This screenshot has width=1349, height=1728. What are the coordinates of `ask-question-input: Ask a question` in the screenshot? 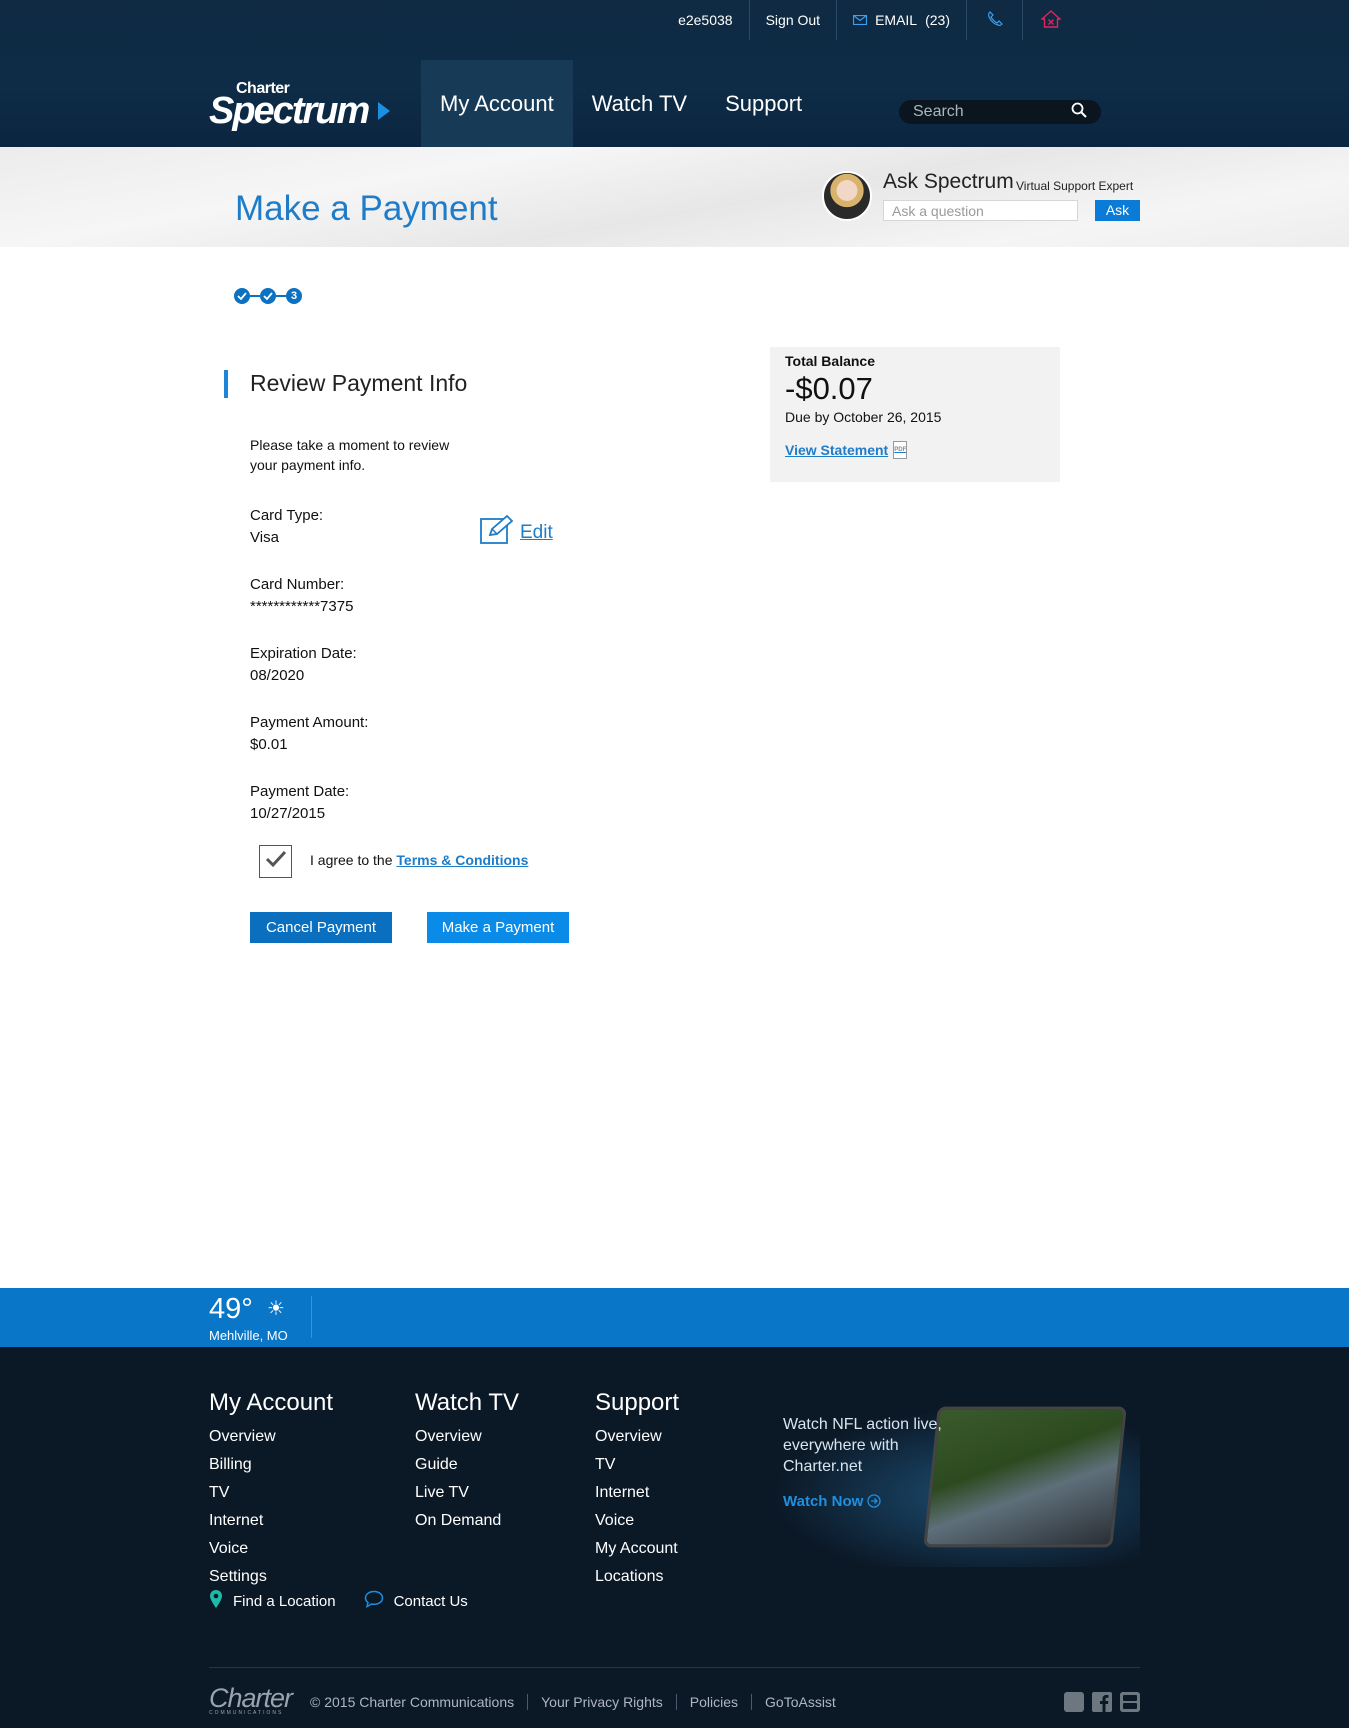 It's located at (980, 210).